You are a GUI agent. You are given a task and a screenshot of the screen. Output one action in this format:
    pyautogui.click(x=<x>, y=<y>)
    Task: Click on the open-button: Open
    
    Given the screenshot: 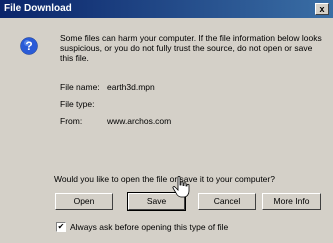 What is the action you would take?
    pyautogui.click(x=84, y=201)
    